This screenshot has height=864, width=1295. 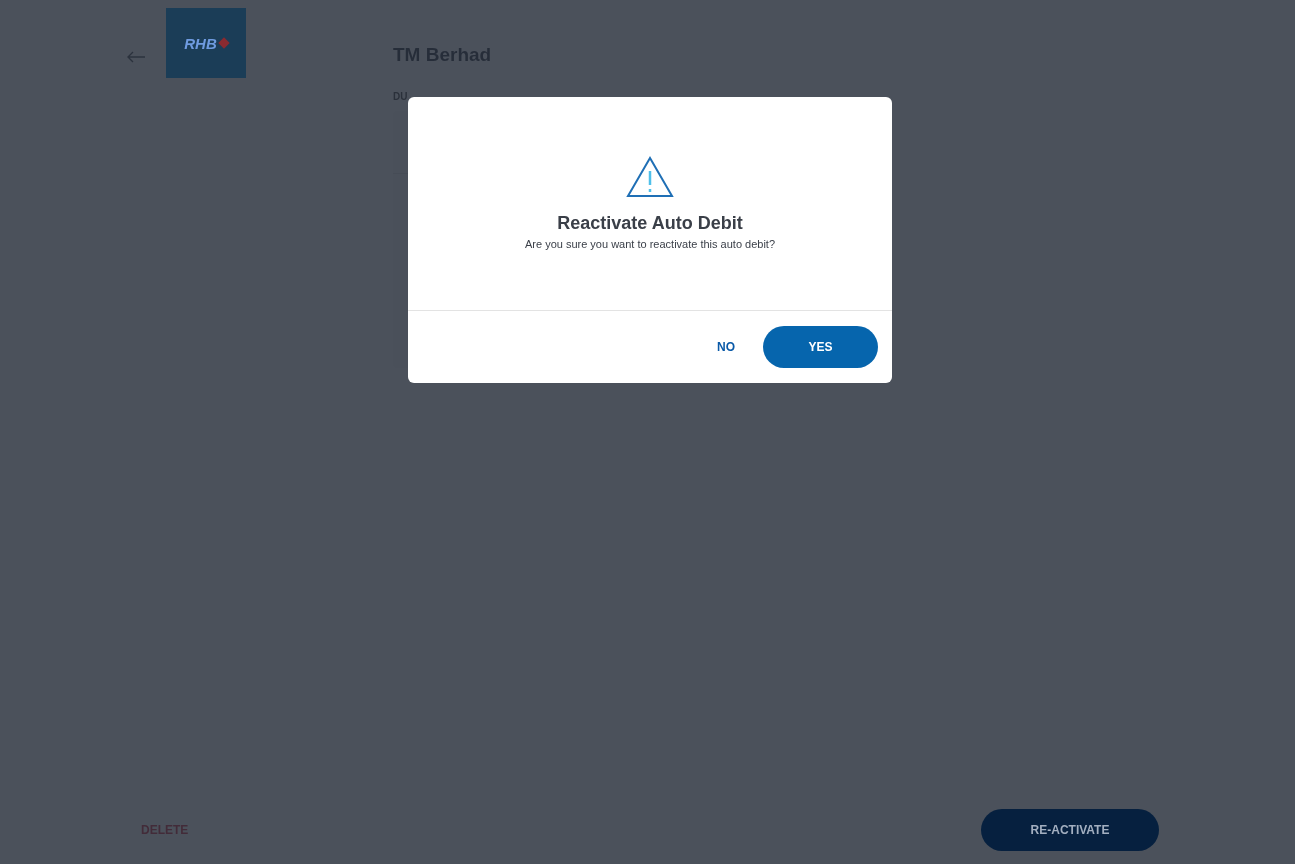 What do you see at coordinates (726, 347) in the screenshot?
I see `no-button: NO` at bounding box center [726, 347].